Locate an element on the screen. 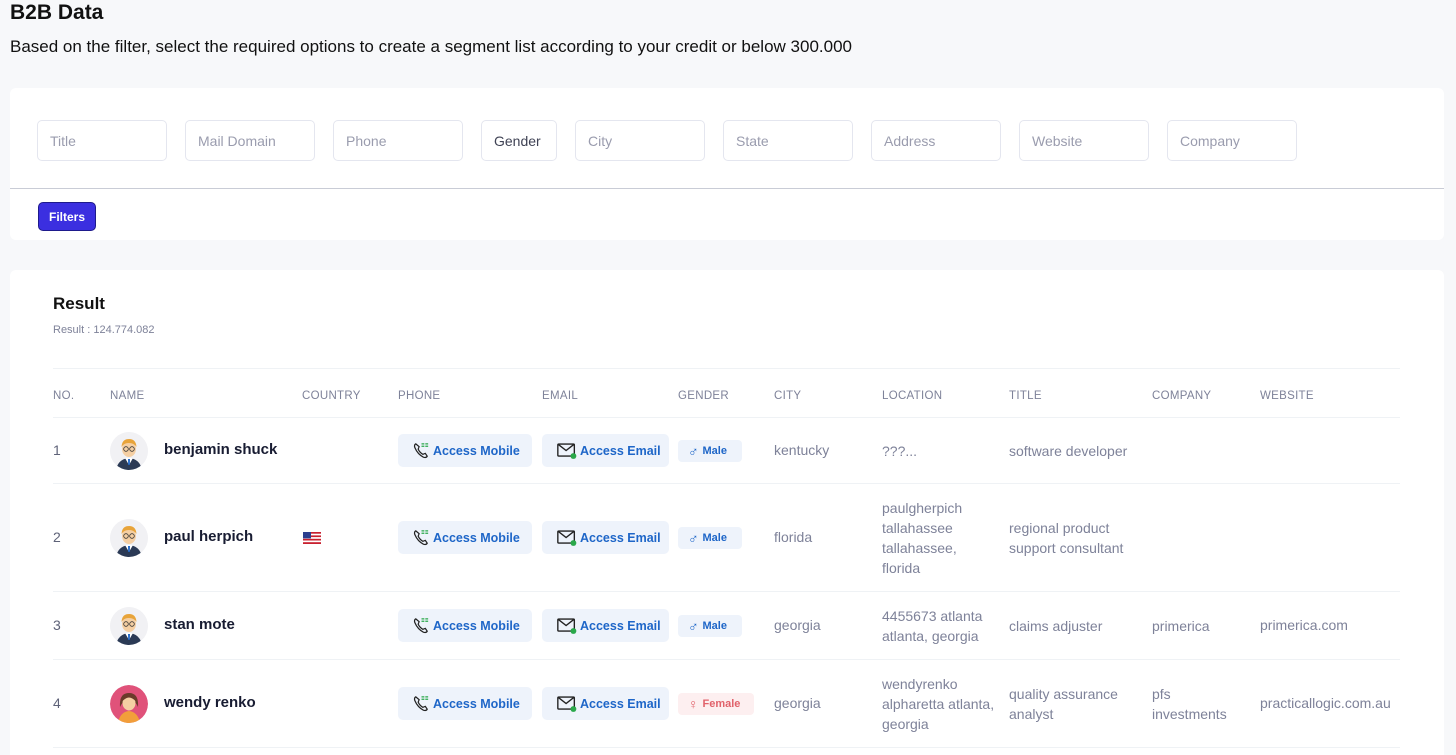 The image size is (1456, 755). company-text: primerica is located at coordinates (1204, 626).